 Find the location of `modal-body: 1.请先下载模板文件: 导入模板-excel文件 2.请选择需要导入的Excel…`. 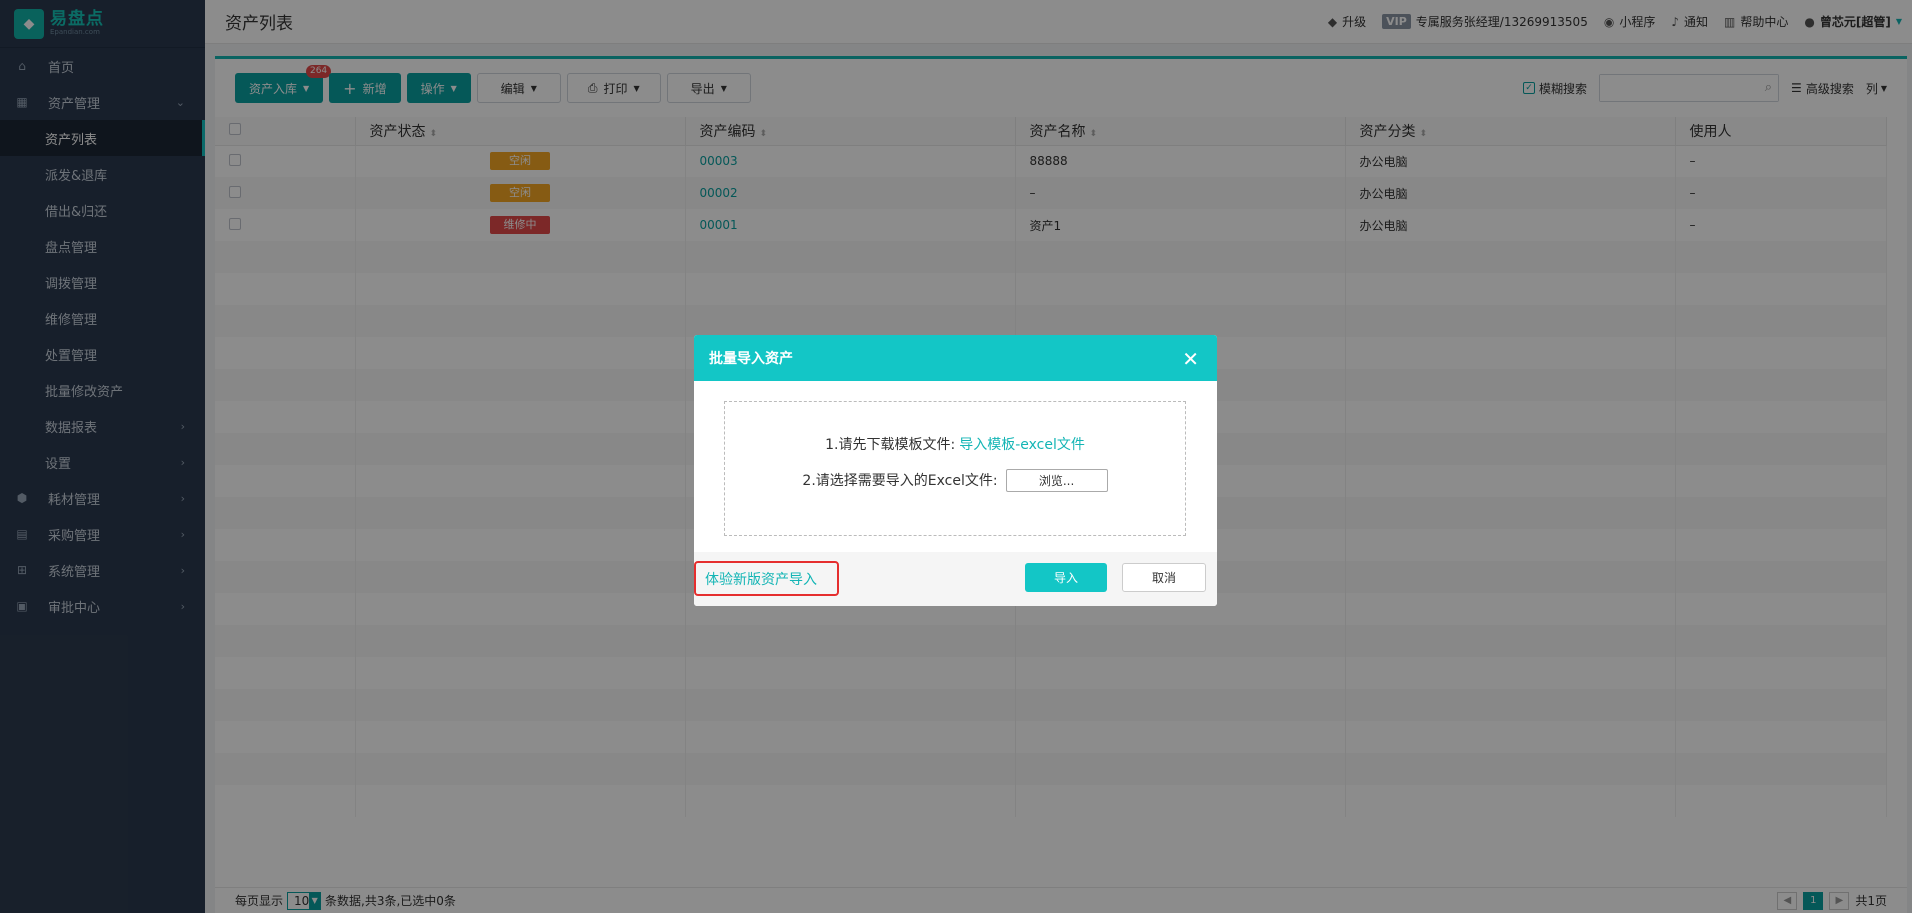

modal-body: 1.请先下载模板文件: 导入模板-excel文件 2.请选择需要导入的Excel… is located at coordinates (955, 466).